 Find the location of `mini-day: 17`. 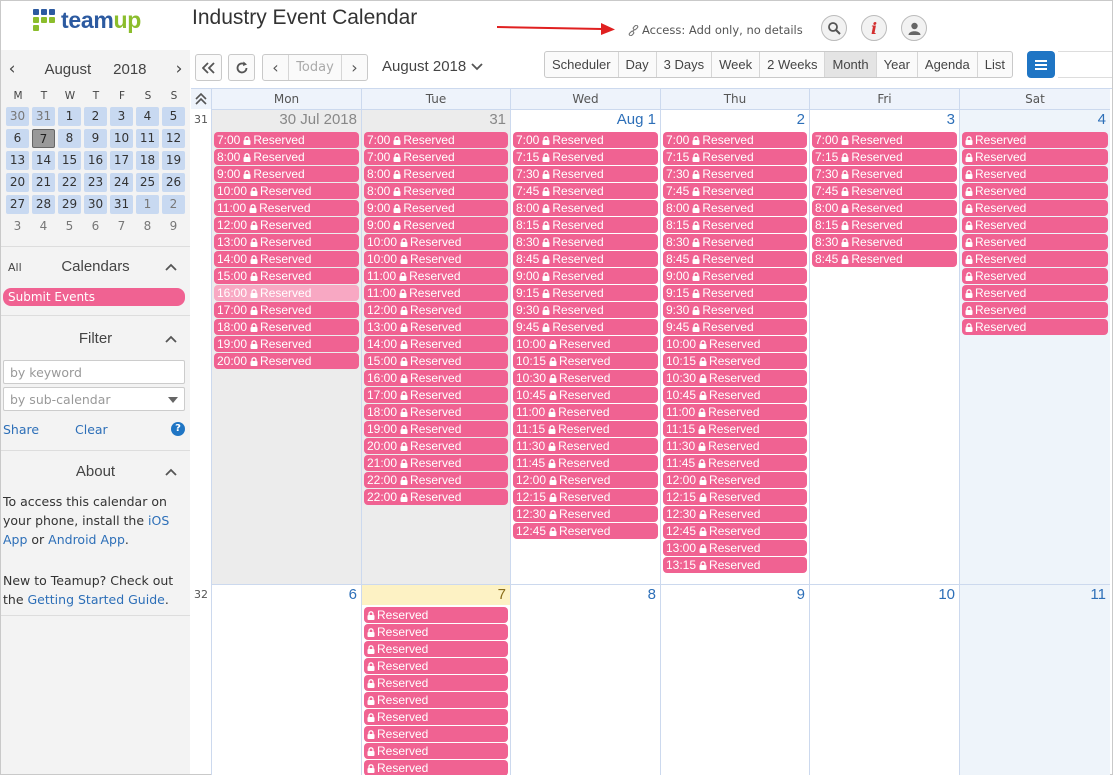

mini-day: 17 is located at coordinates (121, 160).